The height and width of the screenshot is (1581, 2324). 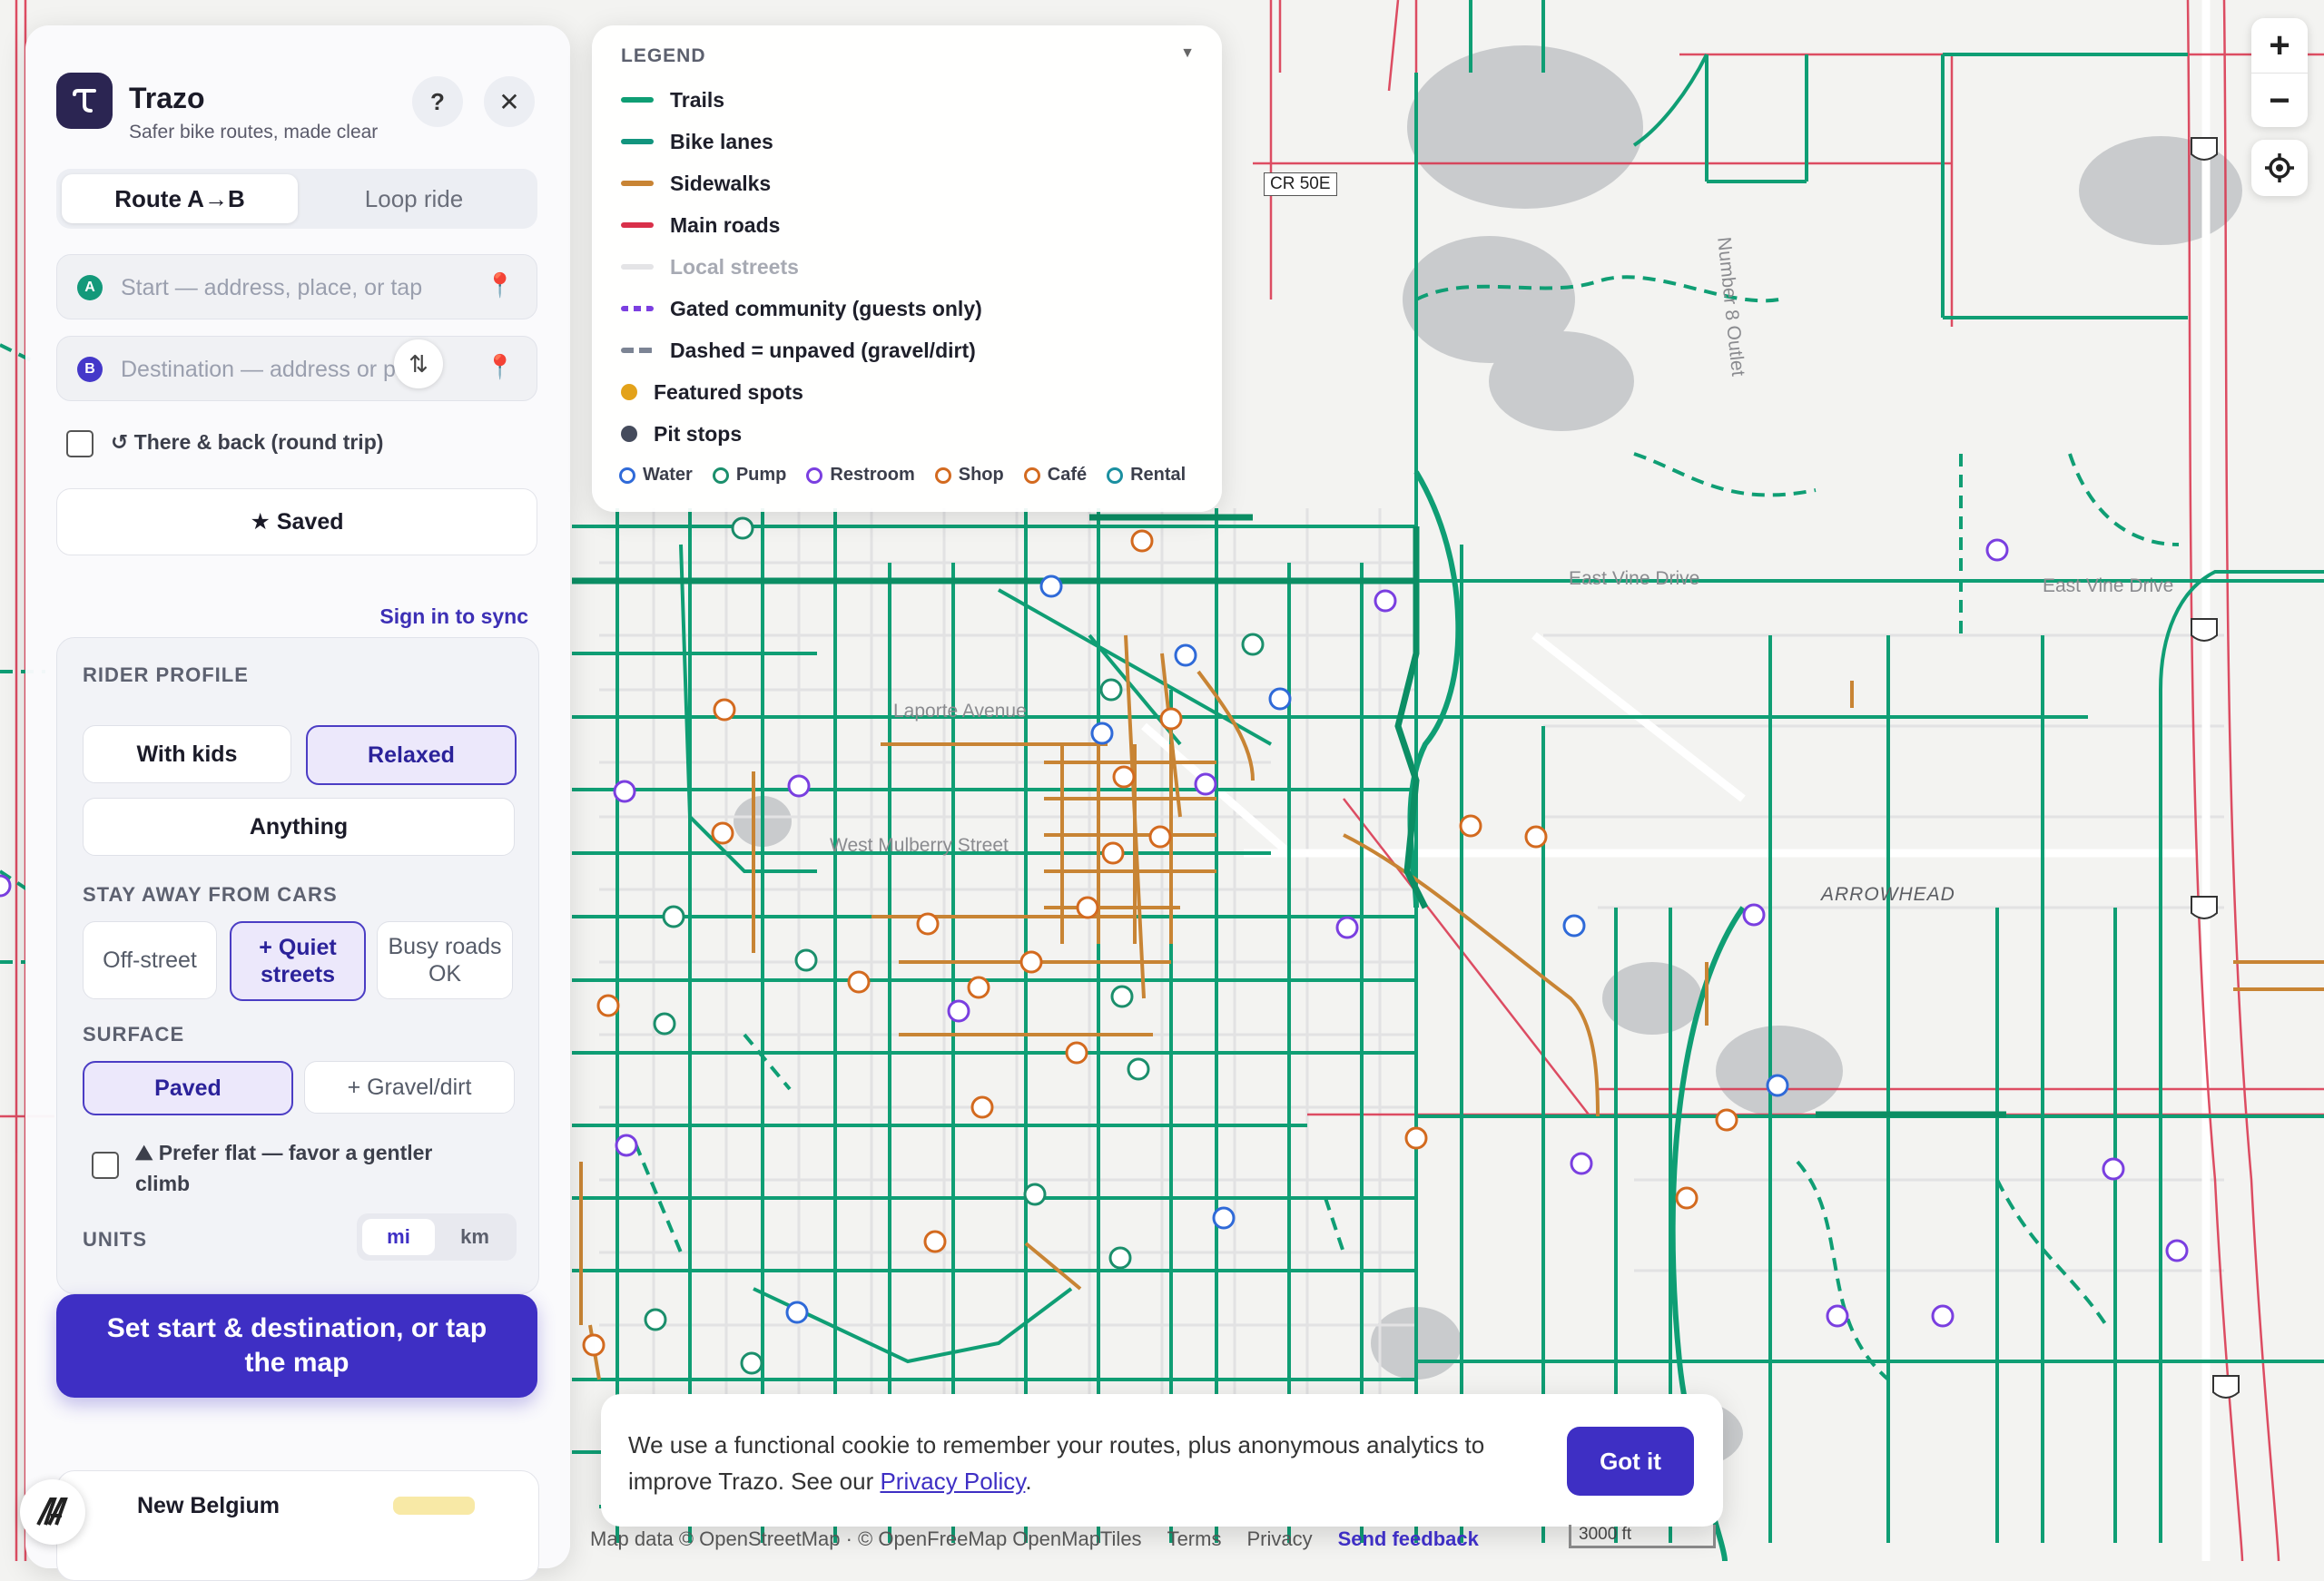 What do you see at coordinates (434, 1506) in the screenshot?
I see `featured-tag` at bounding box center [434, 1506].